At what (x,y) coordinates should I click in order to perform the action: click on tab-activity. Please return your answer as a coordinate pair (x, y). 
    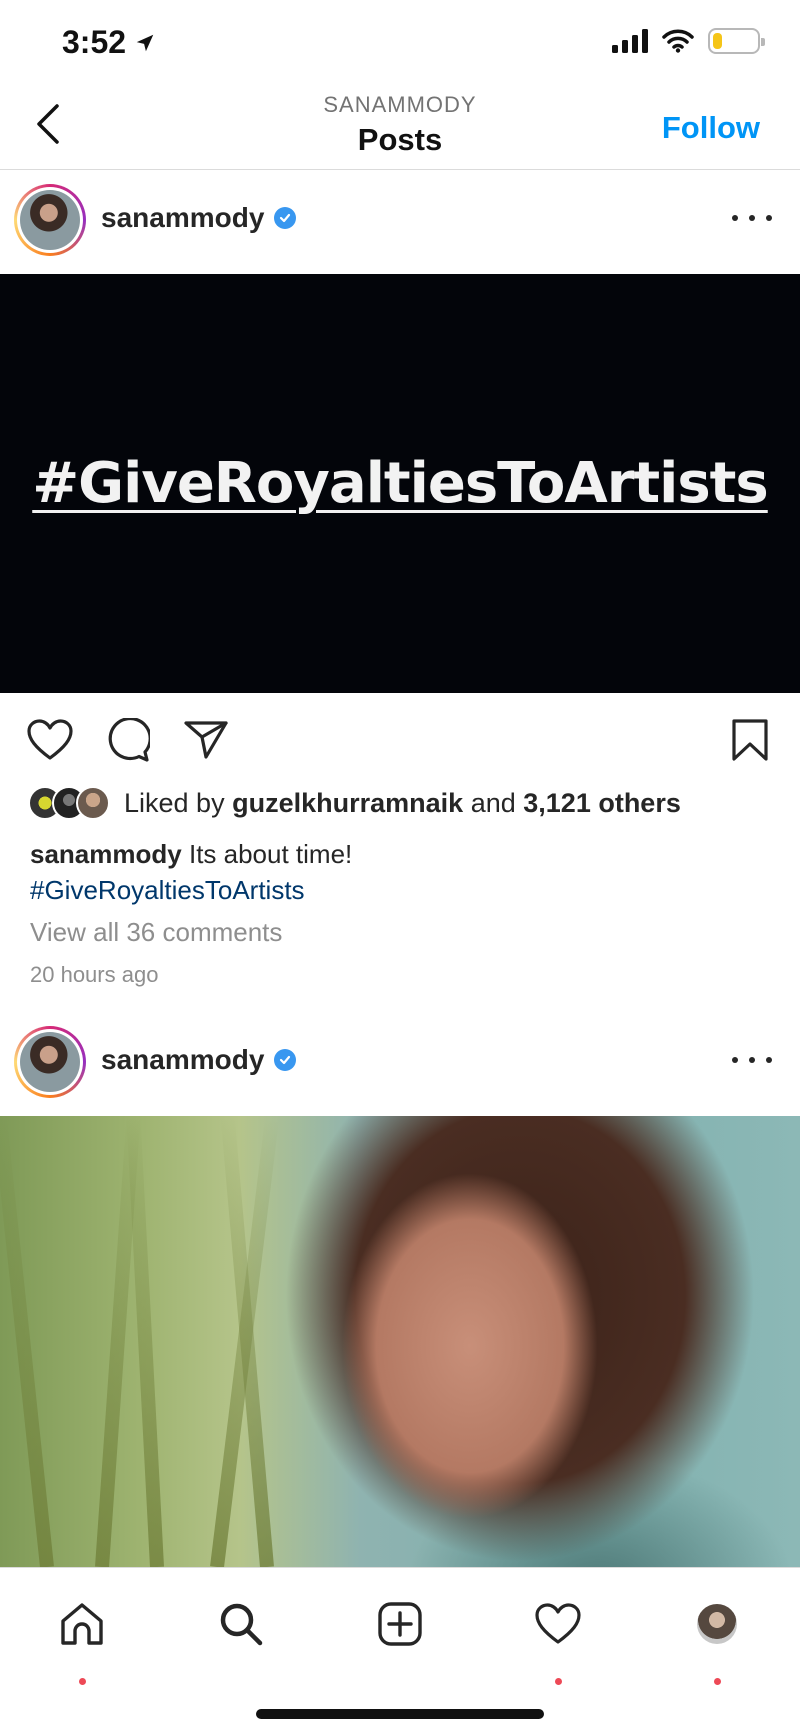
    Looking at the image, I should click on (558, 1639).